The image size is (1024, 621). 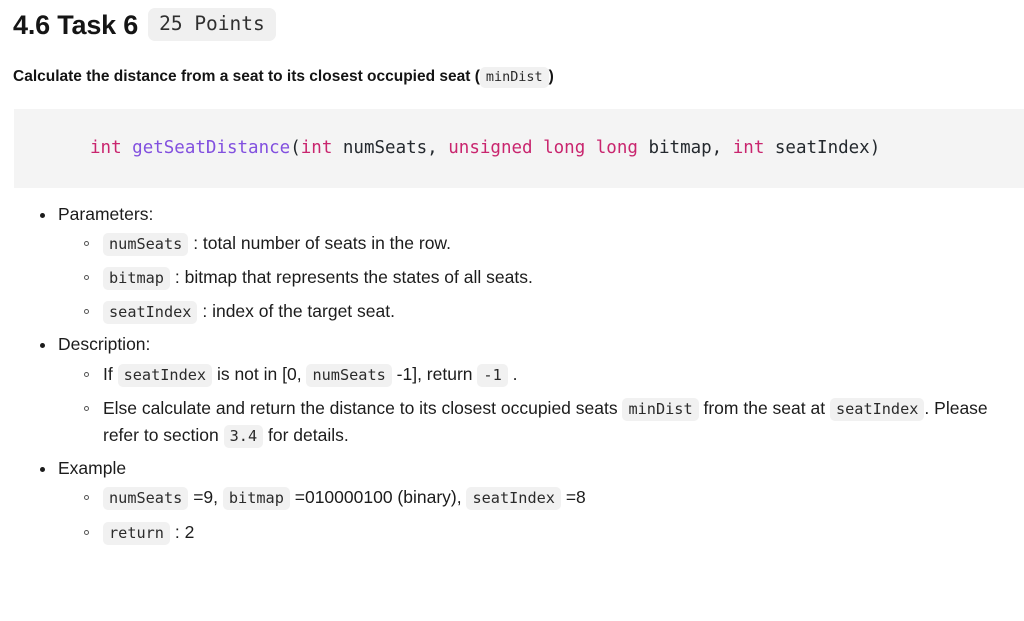 What do you see at coordinates (92, 468) in the screenshot?
I see `example-label: Example` at bounding box center [92, 468].